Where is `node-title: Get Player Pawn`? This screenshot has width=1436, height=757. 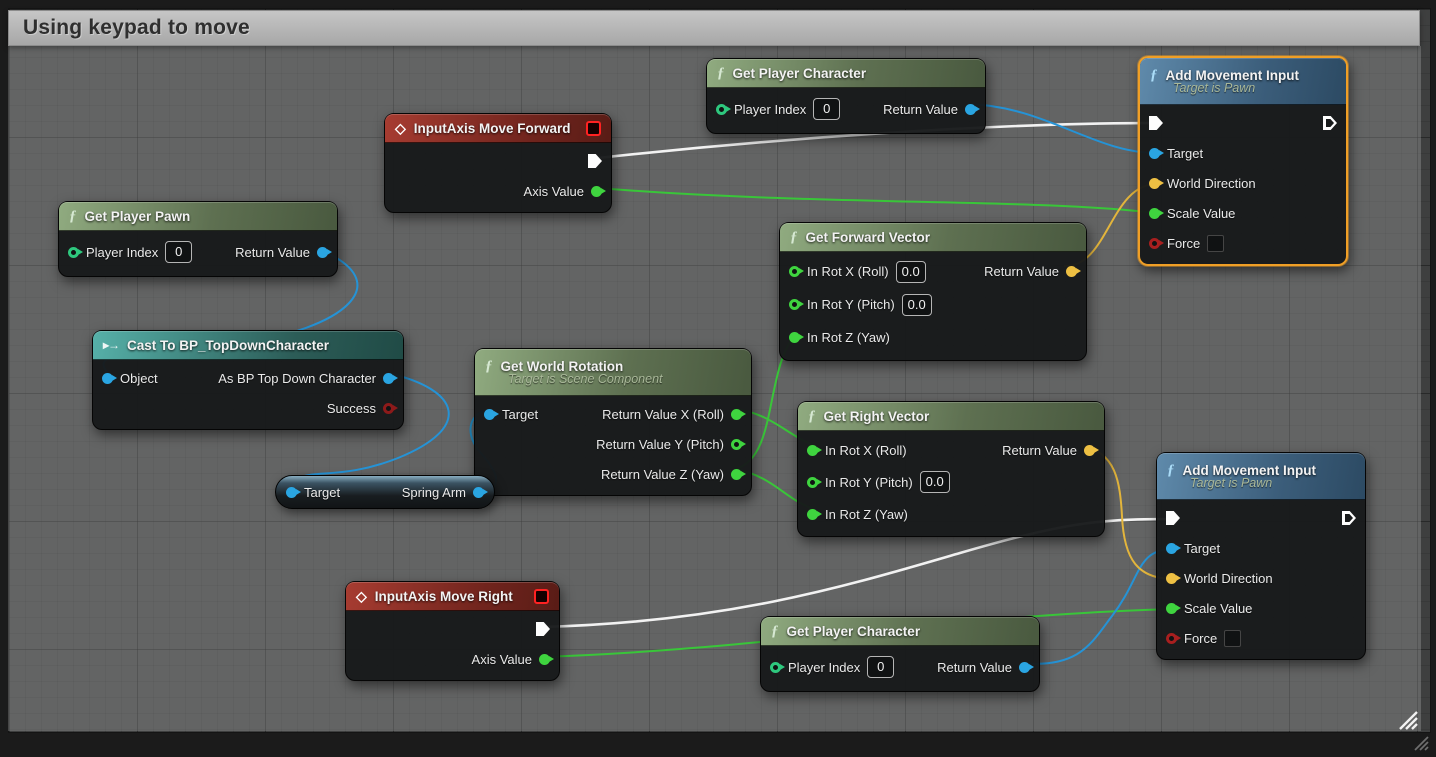 node-title: Get Player Pawn is located at coordinates (137, 216).